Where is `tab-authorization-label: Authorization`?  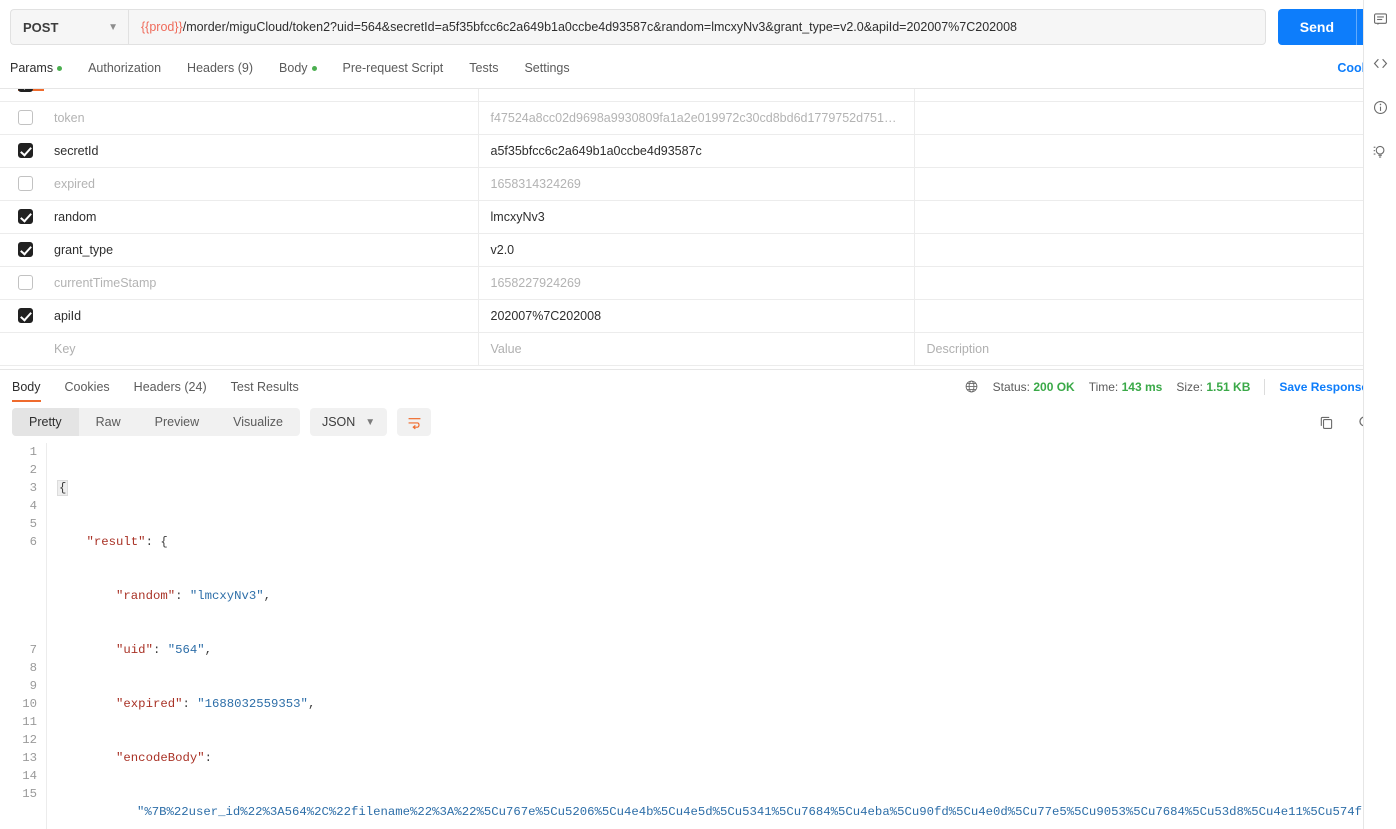 tab-authorization-label: Authorization is located at coordinates (125, 67).